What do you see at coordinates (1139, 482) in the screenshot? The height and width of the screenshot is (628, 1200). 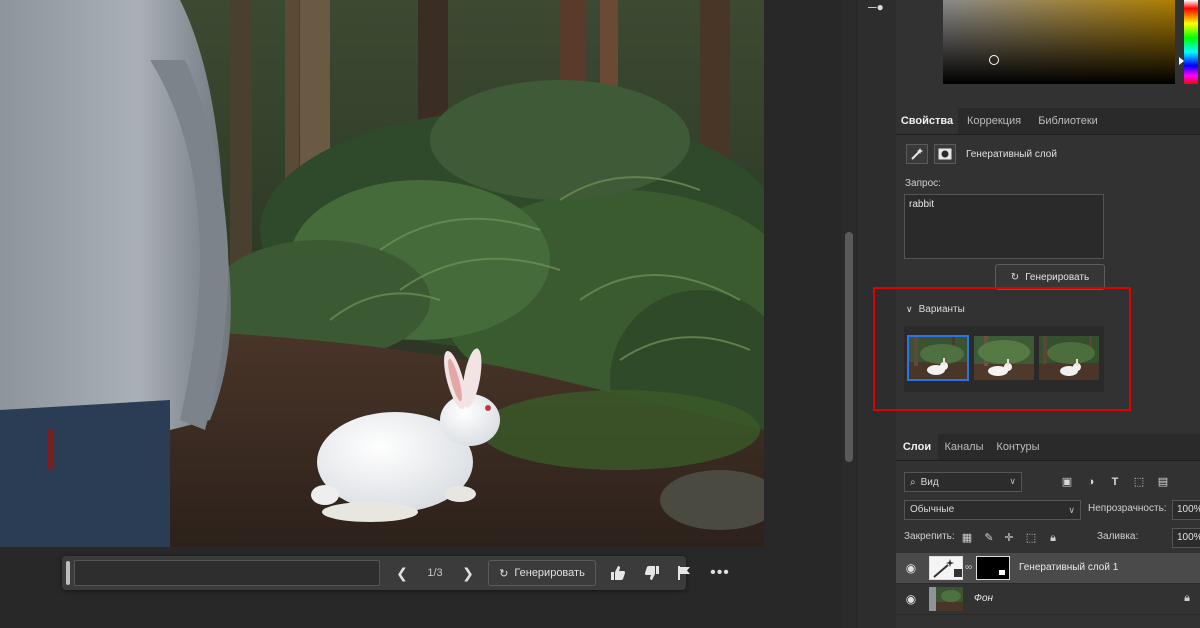 I see `shape-filter-icon: ⬚` at bounding box center [1139, 482].